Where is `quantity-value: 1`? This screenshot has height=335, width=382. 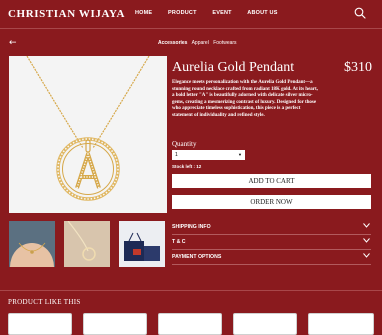 quantity-value: 1 is located at coordinates (176, 155).